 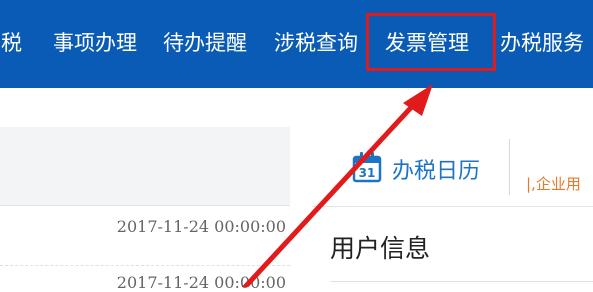 I want to click on nav-item-affairs: 事项办理, so click(x=95, y=43).